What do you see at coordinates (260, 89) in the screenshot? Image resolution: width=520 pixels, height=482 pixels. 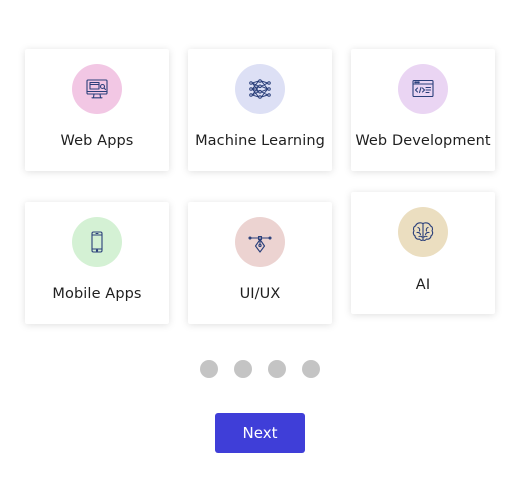 I see `neural-network-icon` at bounding box center [260, 89].